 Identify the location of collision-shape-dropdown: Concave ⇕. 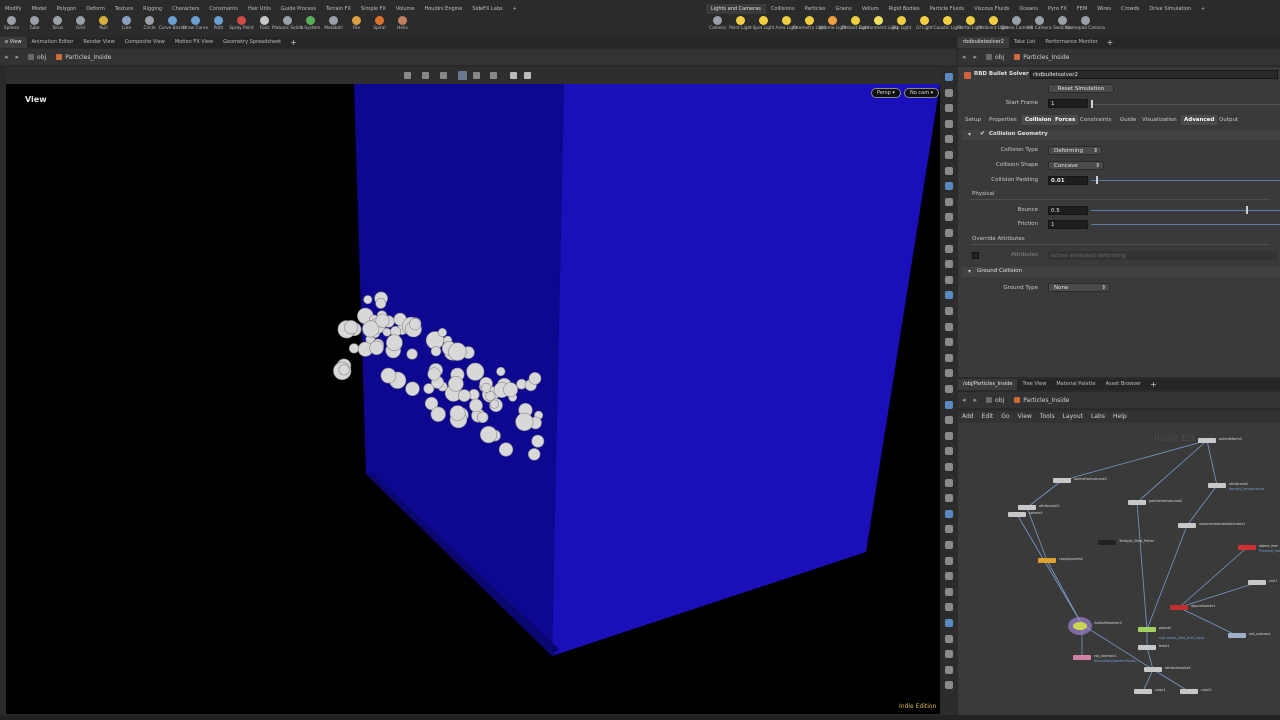
(1076, 165).